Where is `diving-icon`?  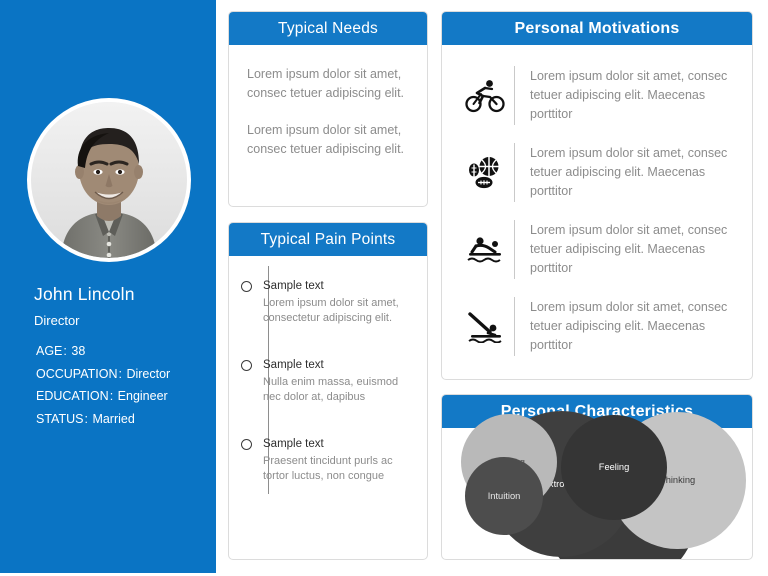 diving-icon is located at coordinates (485, 327).